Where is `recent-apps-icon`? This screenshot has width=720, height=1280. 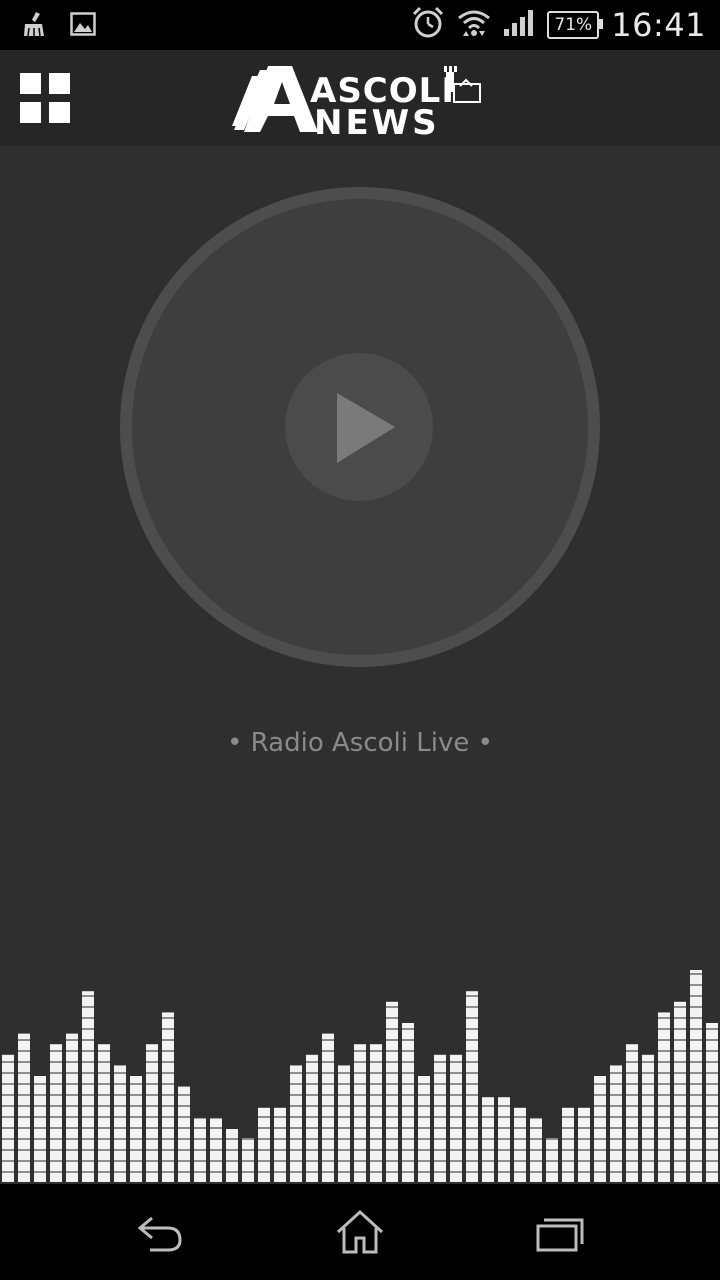
recent-apps-icon is located at coordinates (560, 1235).